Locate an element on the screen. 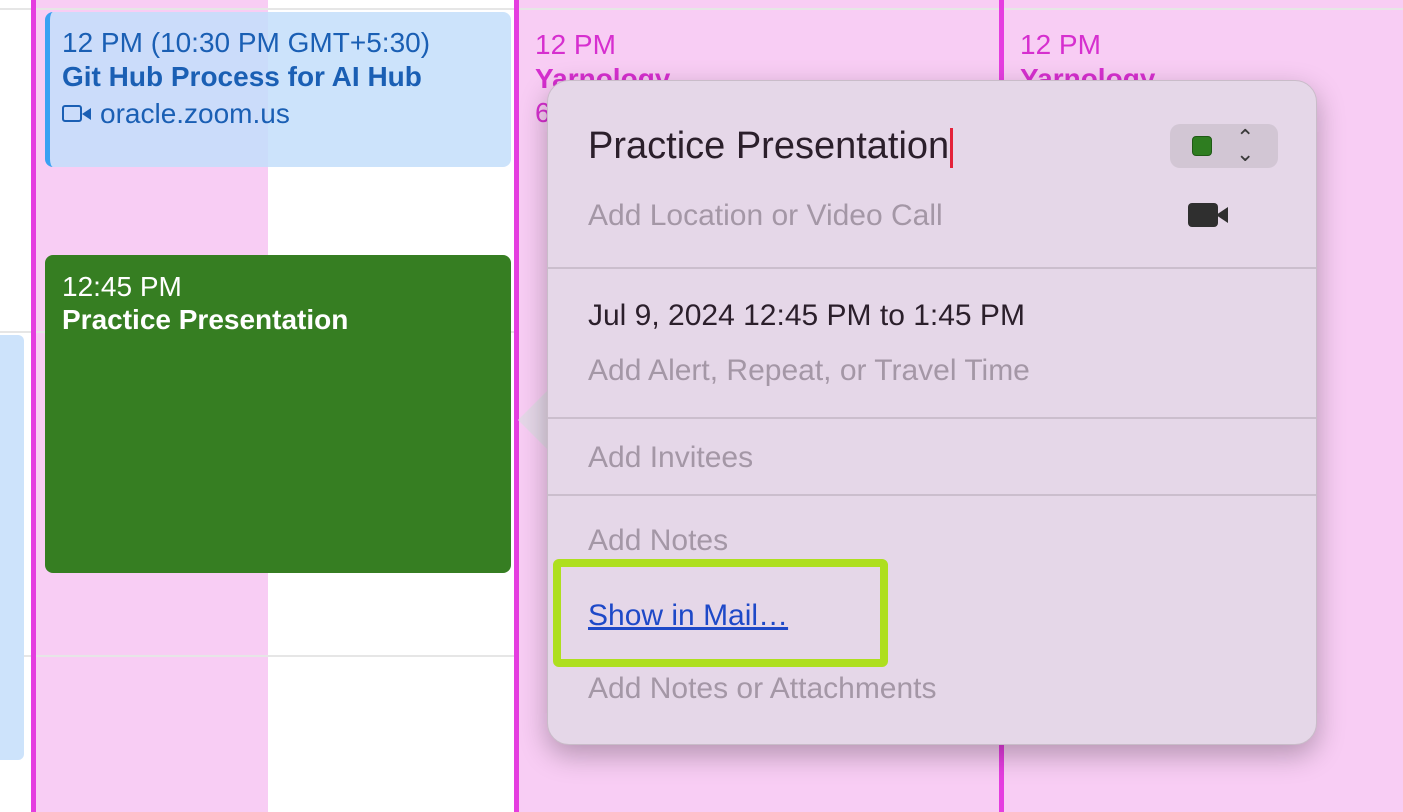 The width and height of the screenshot is (1403, 812). event-title: Git Hub Process for AI Hub is located at coordinates (242, 76).